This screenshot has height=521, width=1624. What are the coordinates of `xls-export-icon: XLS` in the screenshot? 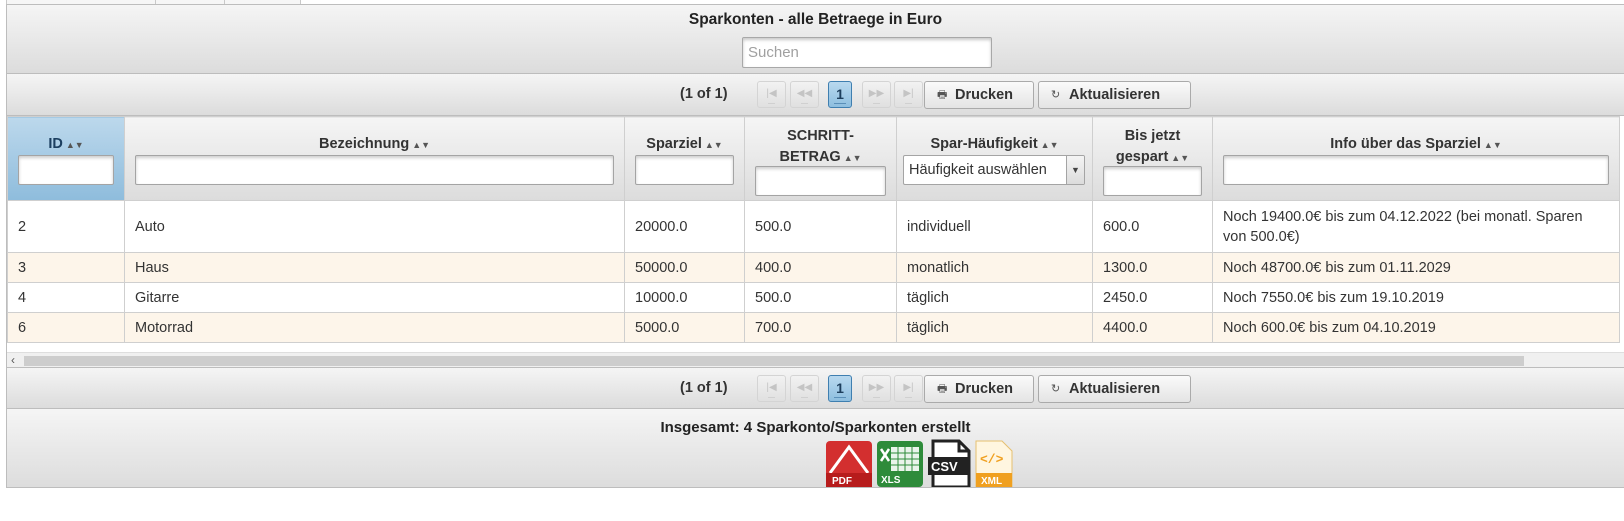 It's located at (900, 463).